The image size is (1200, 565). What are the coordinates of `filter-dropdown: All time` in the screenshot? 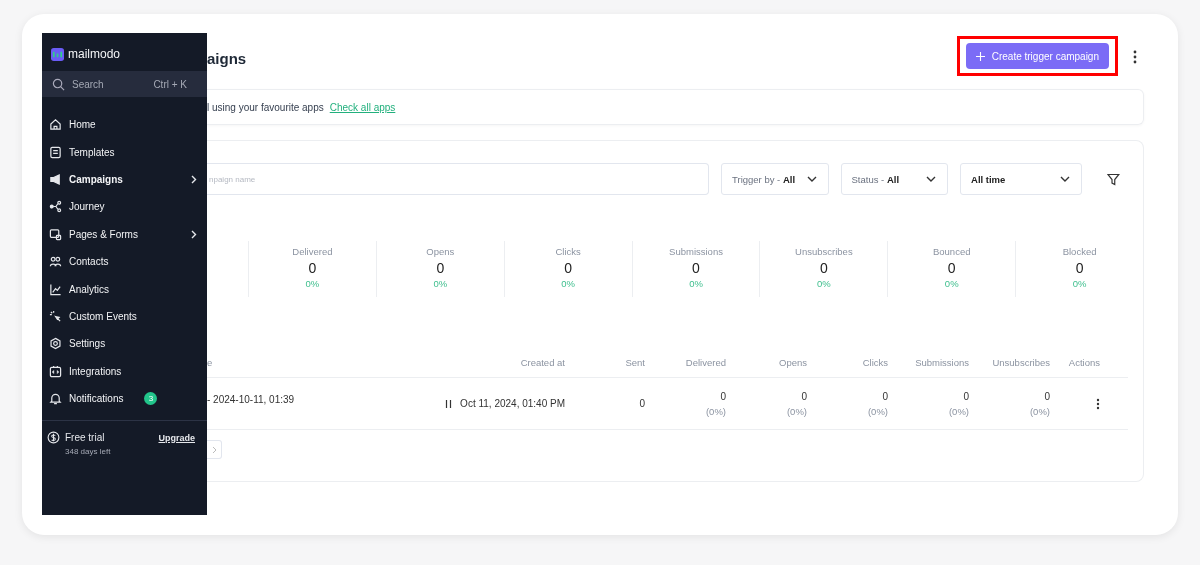 It's located at (1021, 179).